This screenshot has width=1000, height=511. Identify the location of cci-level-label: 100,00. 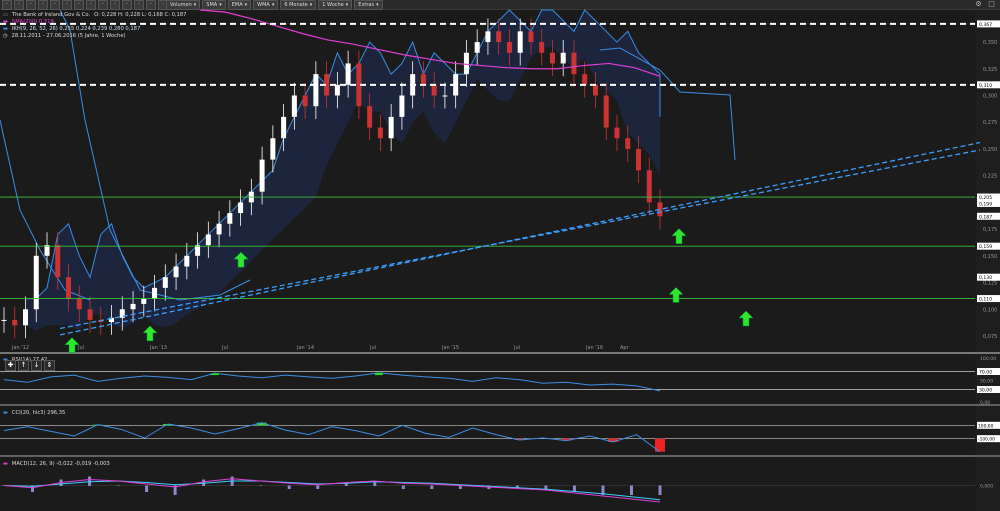
(986, 426).